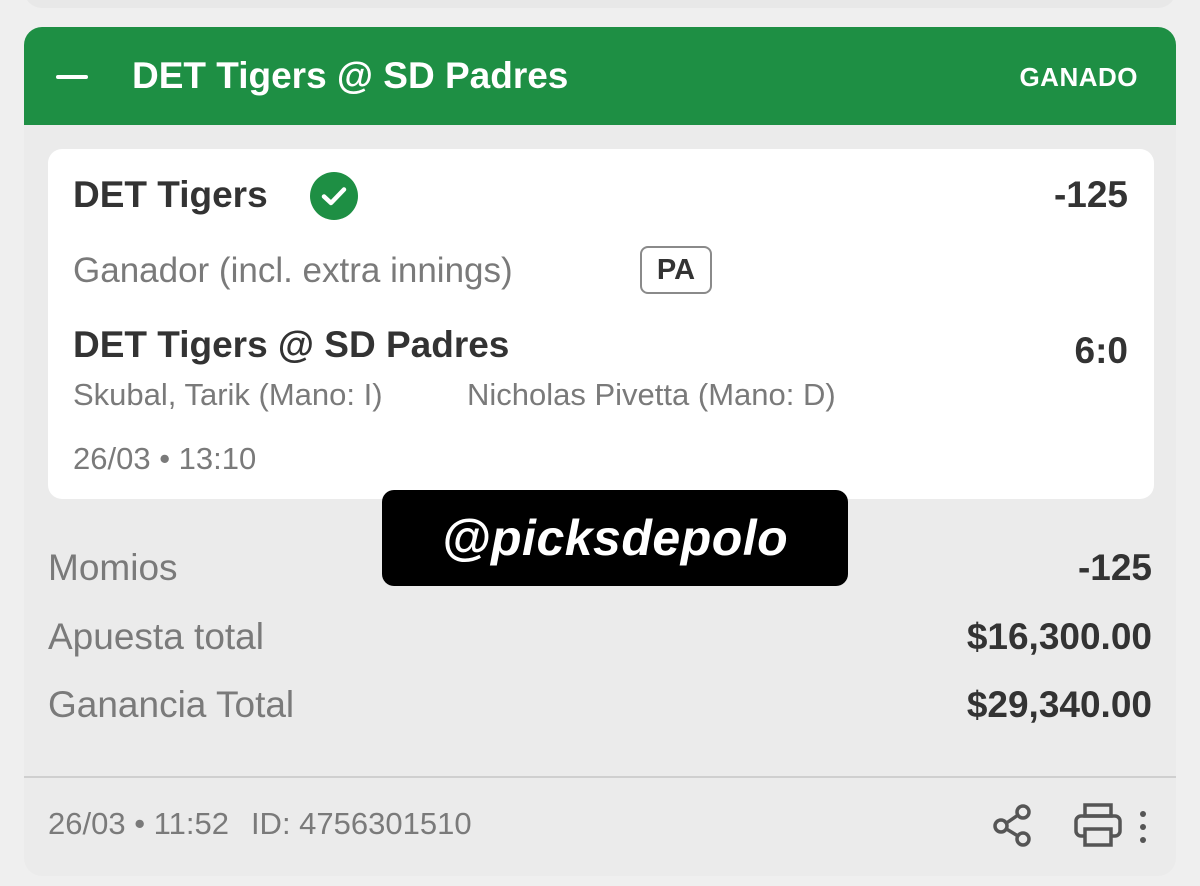 This screenshot has height=886, width=1200. What do you see at coordinates (600, 705) in the screenshot?
I see `summary-row-winnings: Ganancia Total $29,340.00` at bounding box center [600, 705].